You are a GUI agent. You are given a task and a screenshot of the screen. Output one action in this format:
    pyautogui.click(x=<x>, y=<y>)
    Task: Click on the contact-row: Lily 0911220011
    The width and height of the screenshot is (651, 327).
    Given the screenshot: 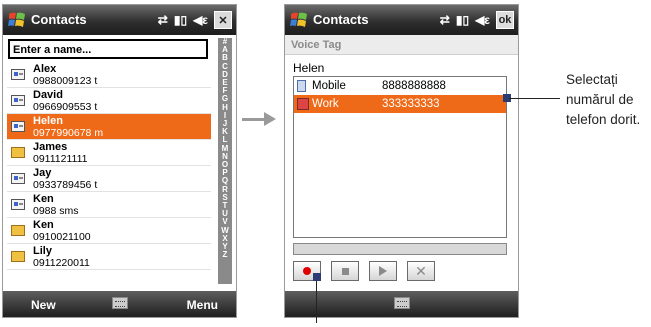 What is the action you would take?
    pyautogui.click(x=109, y=257)
    